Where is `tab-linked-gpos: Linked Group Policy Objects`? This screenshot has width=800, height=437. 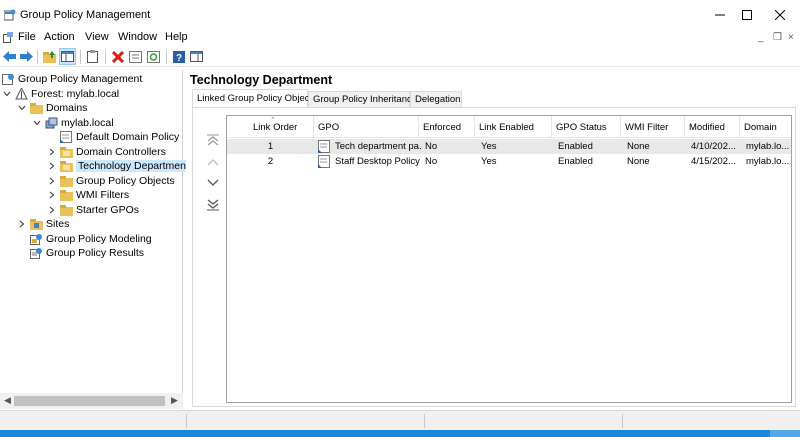
tab-linked-gpos: Linked Group Policy Objects is located at coordinates (254, 98).